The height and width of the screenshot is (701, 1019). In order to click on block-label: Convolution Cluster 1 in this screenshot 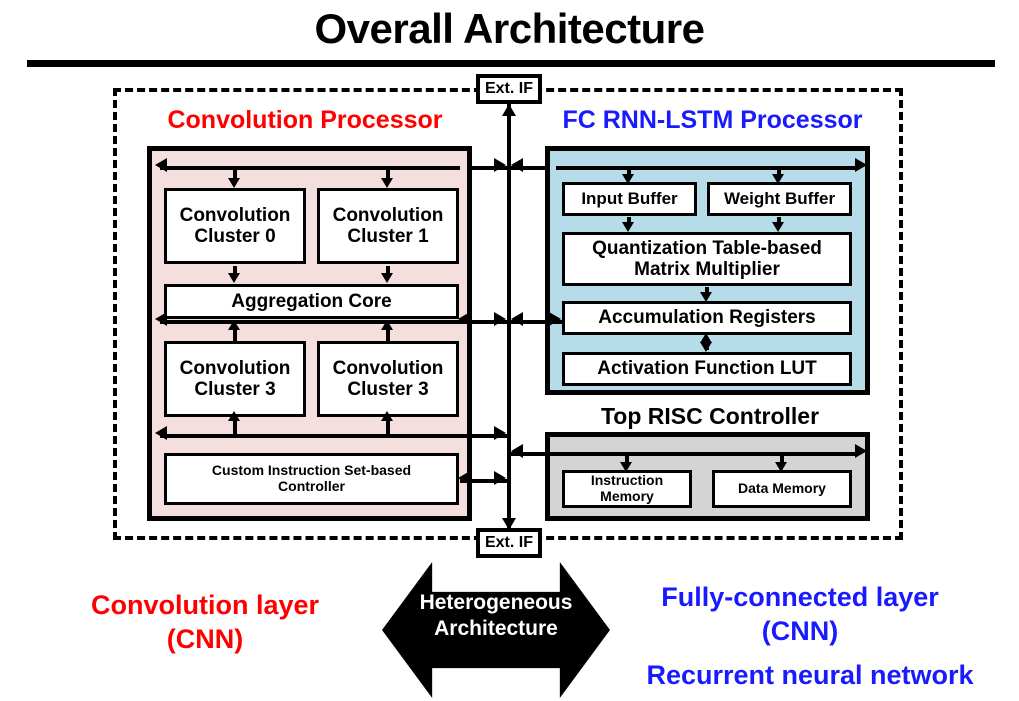, I will do `click(388, 225)`.